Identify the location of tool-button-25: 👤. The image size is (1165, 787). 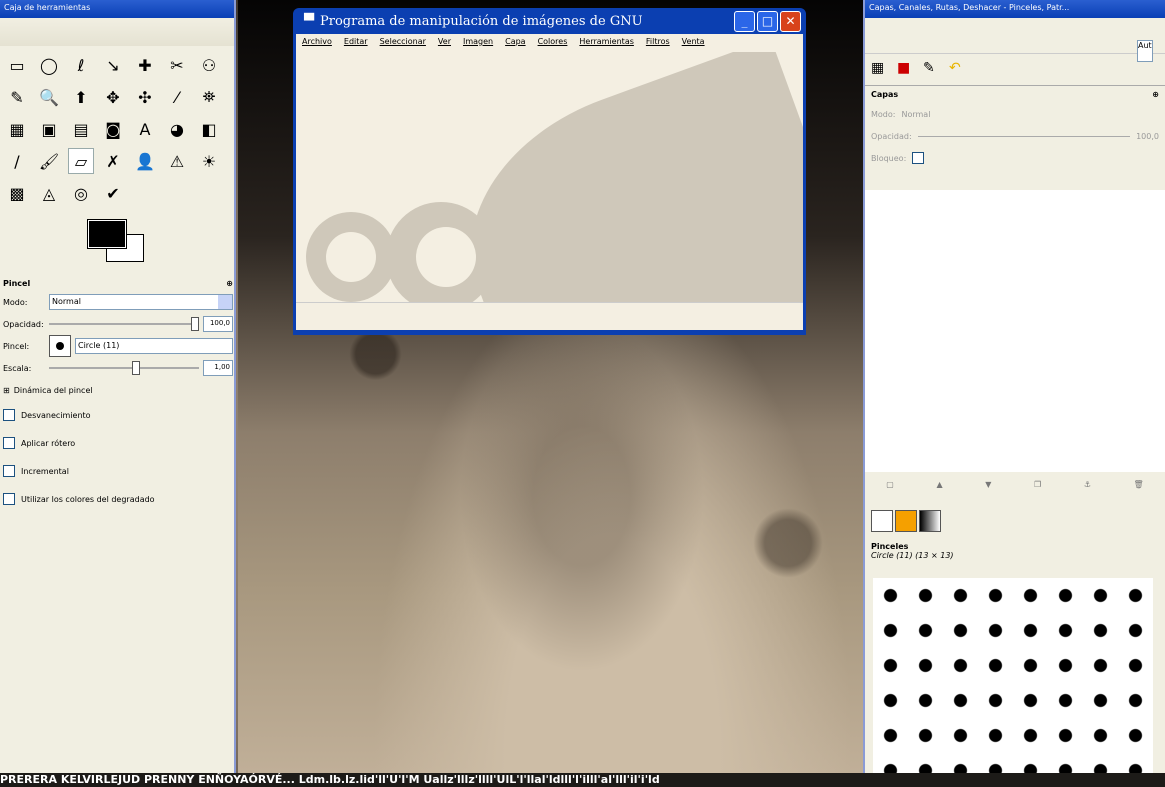
(145, 161).